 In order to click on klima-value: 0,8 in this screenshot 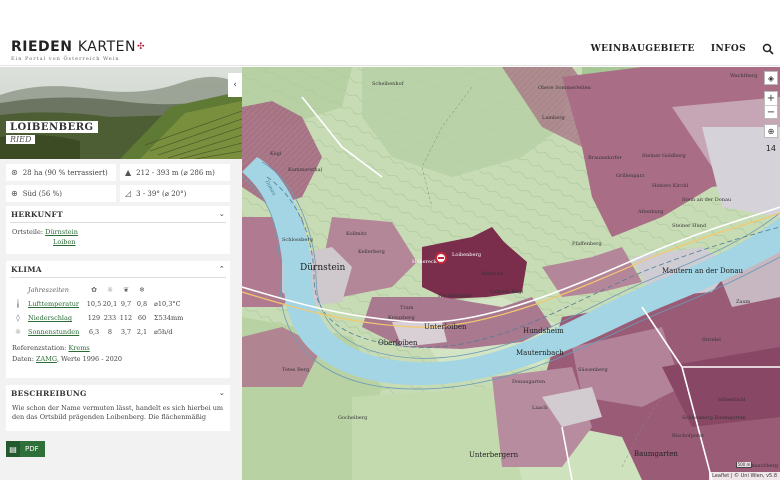, I will do `click(142, 304)`.